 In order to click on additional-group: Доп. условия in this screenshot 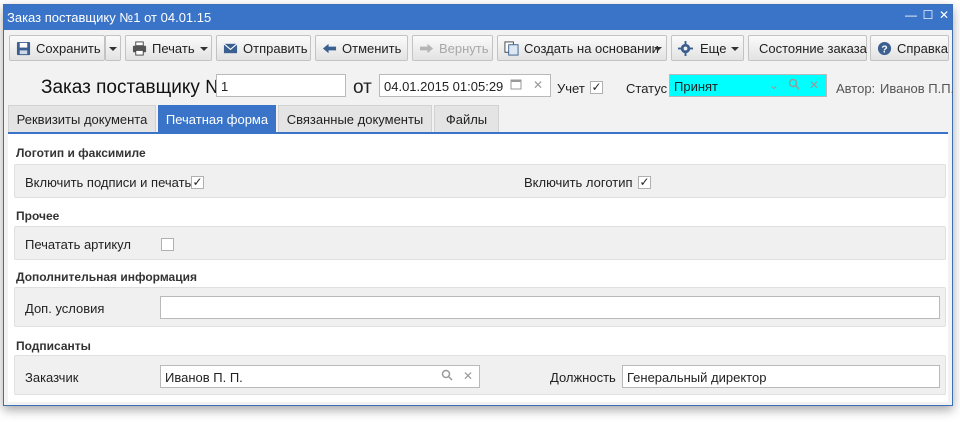, I will do `click(480, 307)`.